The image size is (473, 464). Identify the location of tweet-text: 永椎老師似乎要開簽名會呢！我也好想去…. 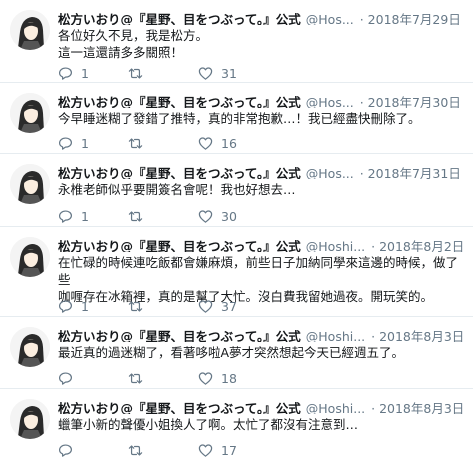
(260, 189).